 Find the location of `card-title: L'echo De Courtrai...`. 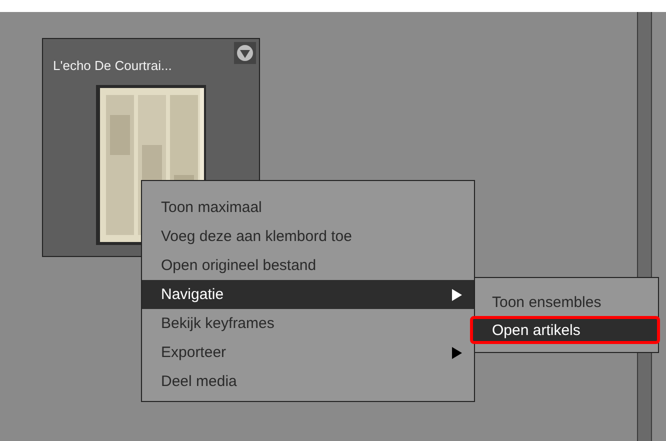

card-title: L'echo De Courtrai... is located at coordinates (112, 65).